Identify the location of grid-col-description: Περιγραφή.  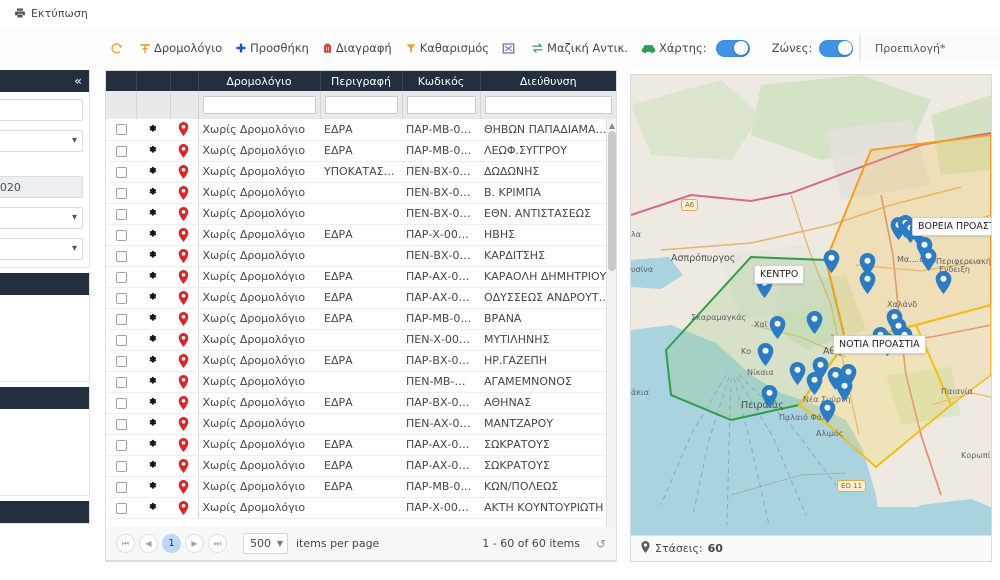
(361, 81).